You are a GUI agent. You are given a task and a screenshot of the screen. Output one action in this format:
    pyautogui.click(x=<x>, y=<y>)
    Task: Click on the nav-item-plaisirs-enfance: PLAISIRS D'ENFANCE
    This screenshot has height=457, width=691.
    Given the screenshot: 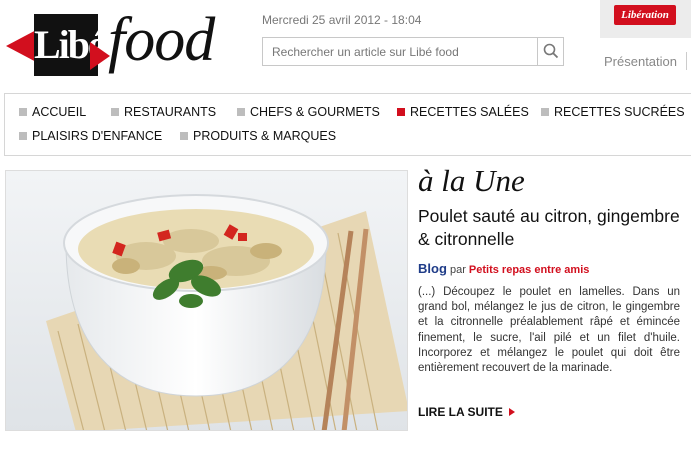 What is the action you would take?
    pyautogui.click(x=90, y=136)
    